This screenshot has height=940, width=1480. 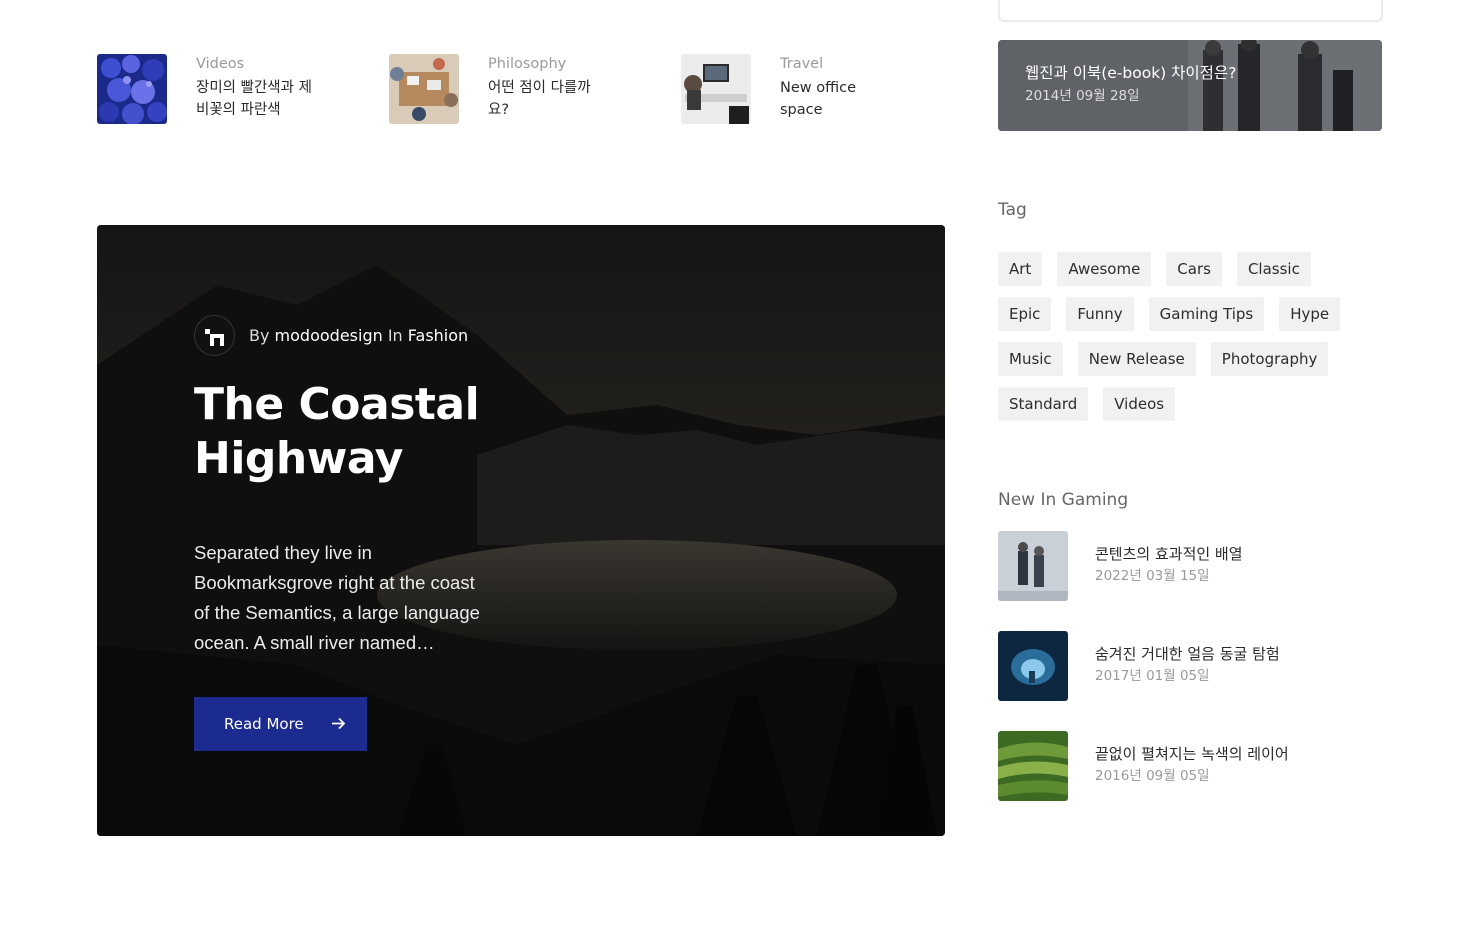 I want to click on tag-classic: Classic, so click(x=1273, y=269).